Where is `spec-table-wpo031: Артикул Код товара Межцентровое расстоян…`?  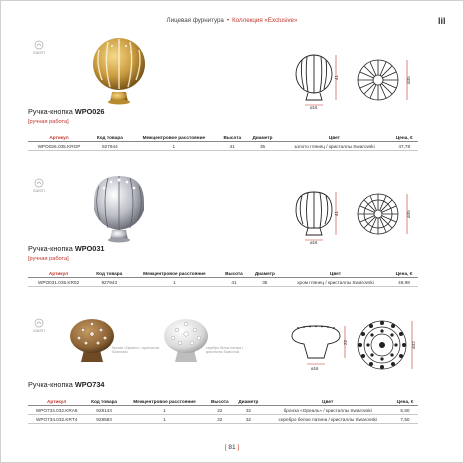 spec-table-wpo031: Артикул Код товара Межцентровое расстоян… is located at coordinates (223, 279).